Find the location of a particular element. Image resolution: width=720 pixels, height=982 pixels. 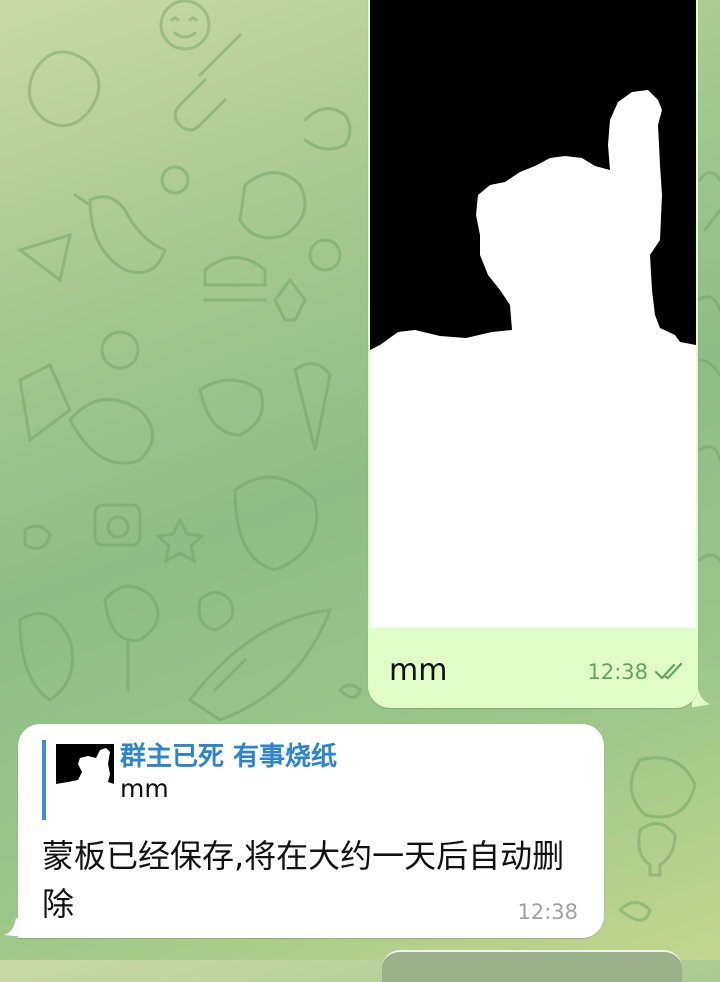

incoming-message-text: 蒙板已经保存,将在大约一天后自动删除 is located at coordinates (303, 880).